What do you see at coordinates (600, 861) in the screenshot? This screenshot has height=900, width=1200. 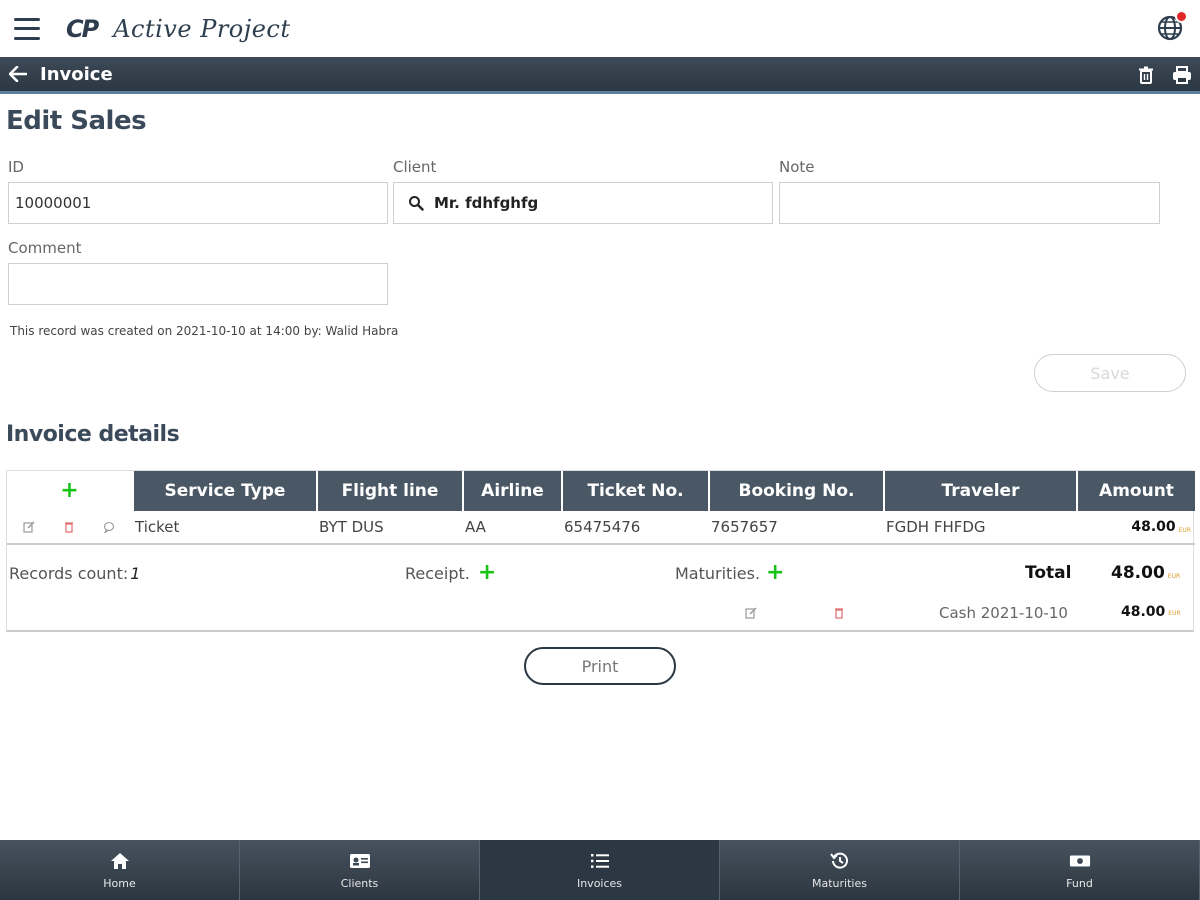 I see `list-icon` at bounding box center [600, 861].